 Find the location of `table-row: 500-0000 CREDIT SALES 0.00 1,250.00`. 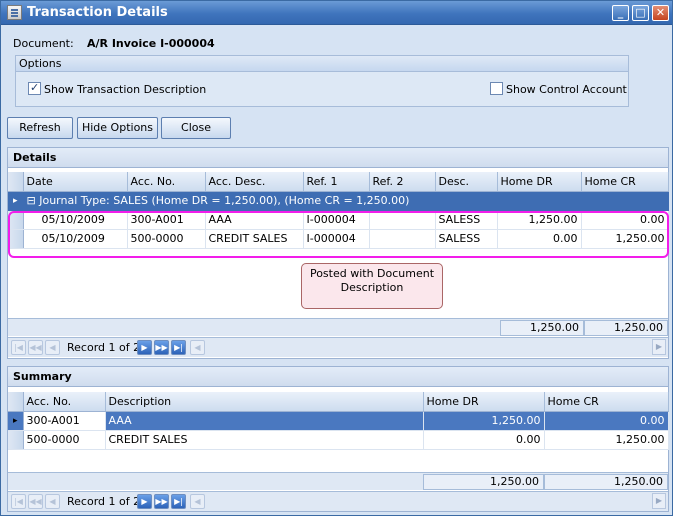

table-row: 500-0000 CREDIT SALES 0.00 1,250.00 is located at coordinates (338, 440).